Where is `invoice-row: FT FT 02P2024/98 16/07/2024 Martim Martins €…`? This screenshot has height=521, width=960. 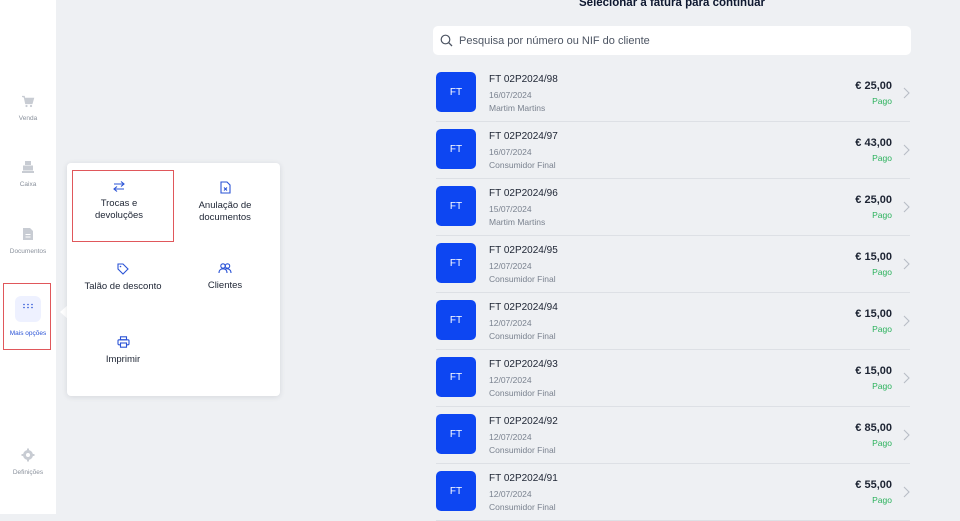
invoice-row: FT FT 02P2024/98 16/07/2024 Martim Martins €… is located at coordinates (673, 93).